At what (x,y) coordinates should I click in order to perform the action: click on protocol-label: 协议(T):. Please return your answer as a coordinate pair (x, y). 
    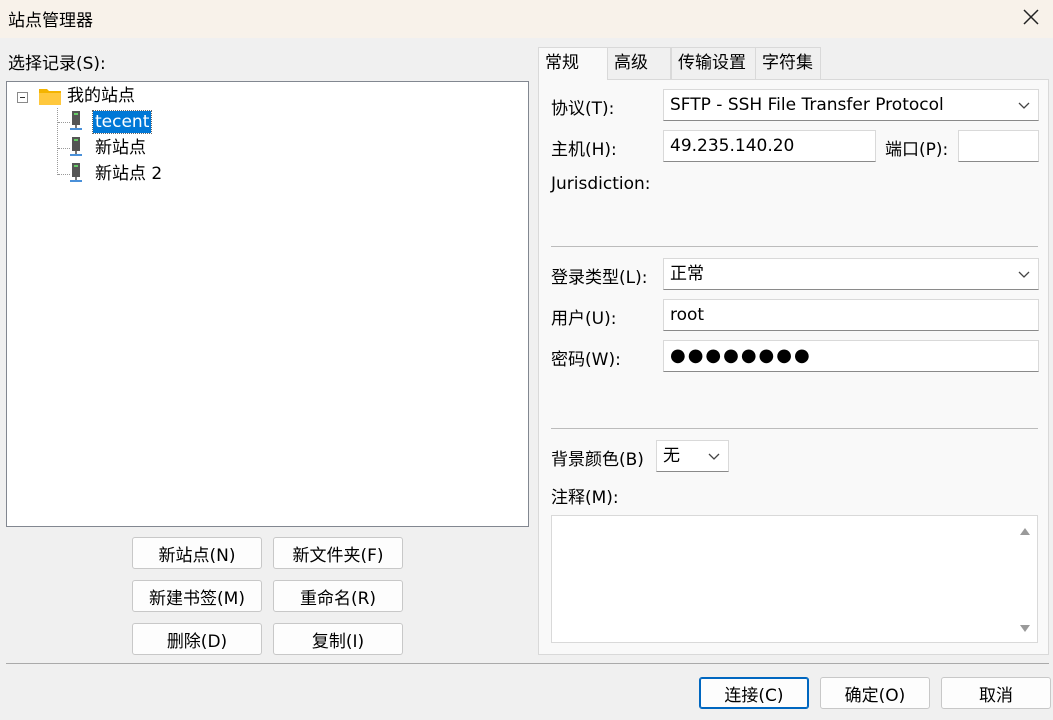
    Looking at the image, I should click on (583, 109).